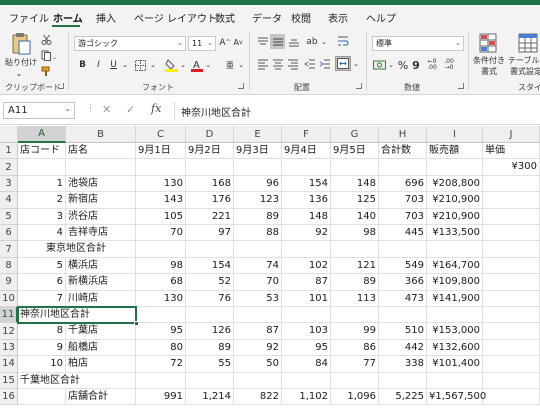  Describe the element at coordinates (455, 282) in the screenshot. I see `cell-i9: ¥109,800` at that location.